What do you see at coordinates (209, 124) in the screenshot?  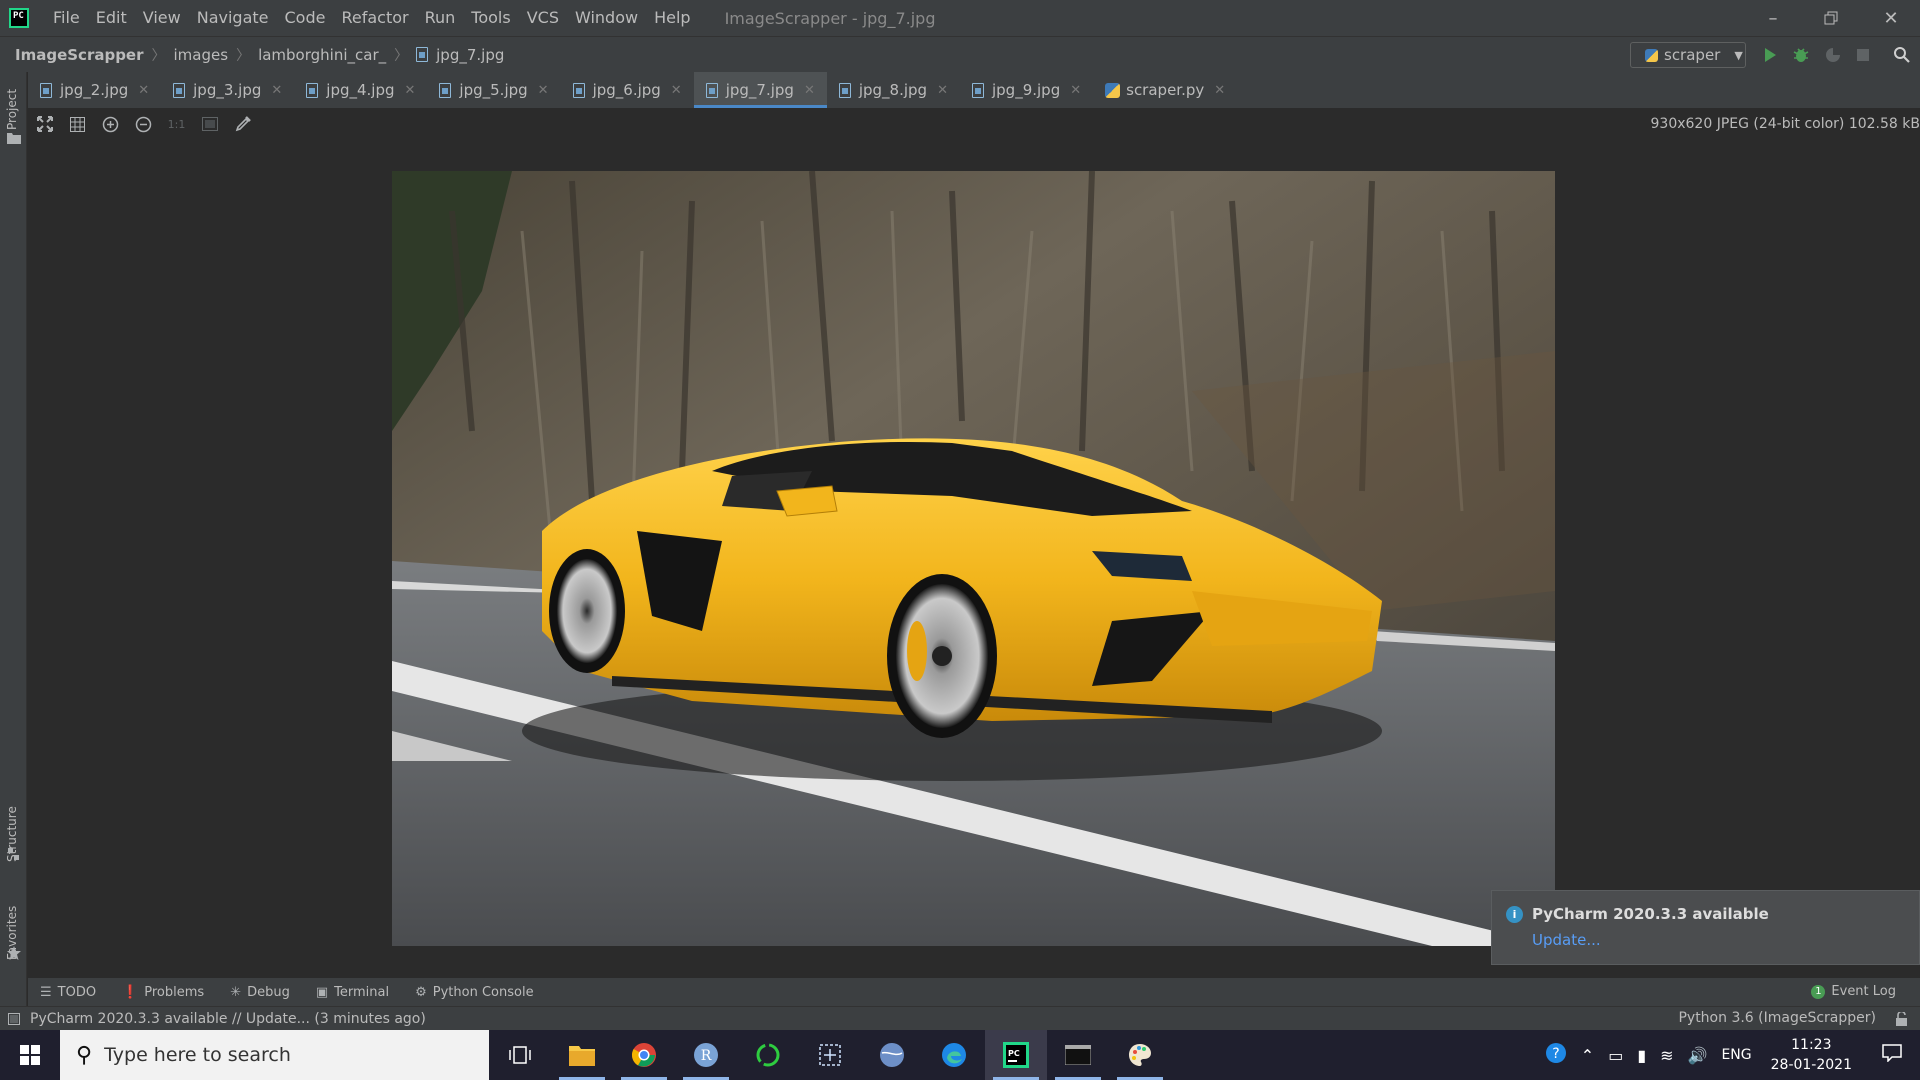 I see `background-icon` at bounding box center [209, 124].